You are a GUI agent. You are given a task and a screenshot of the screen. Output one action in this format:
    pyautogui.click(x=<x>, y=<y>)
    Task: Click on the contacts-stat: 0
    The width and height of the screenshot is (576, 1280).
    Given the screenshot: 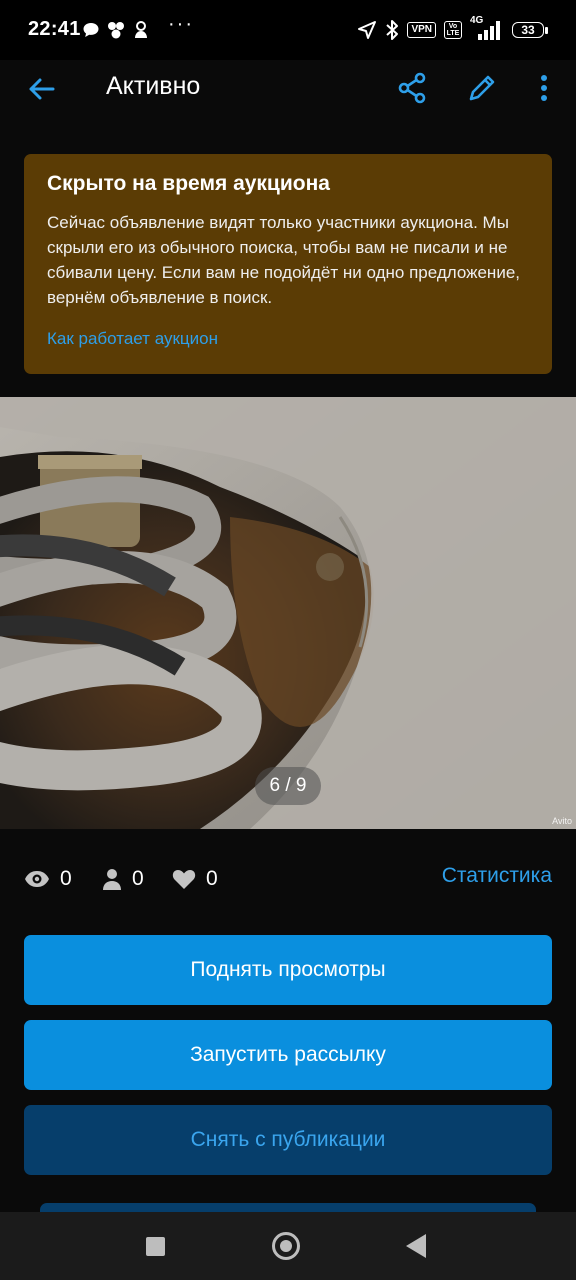 What is the action you would take?
    pyautogui.click(x=123, y=879)
    